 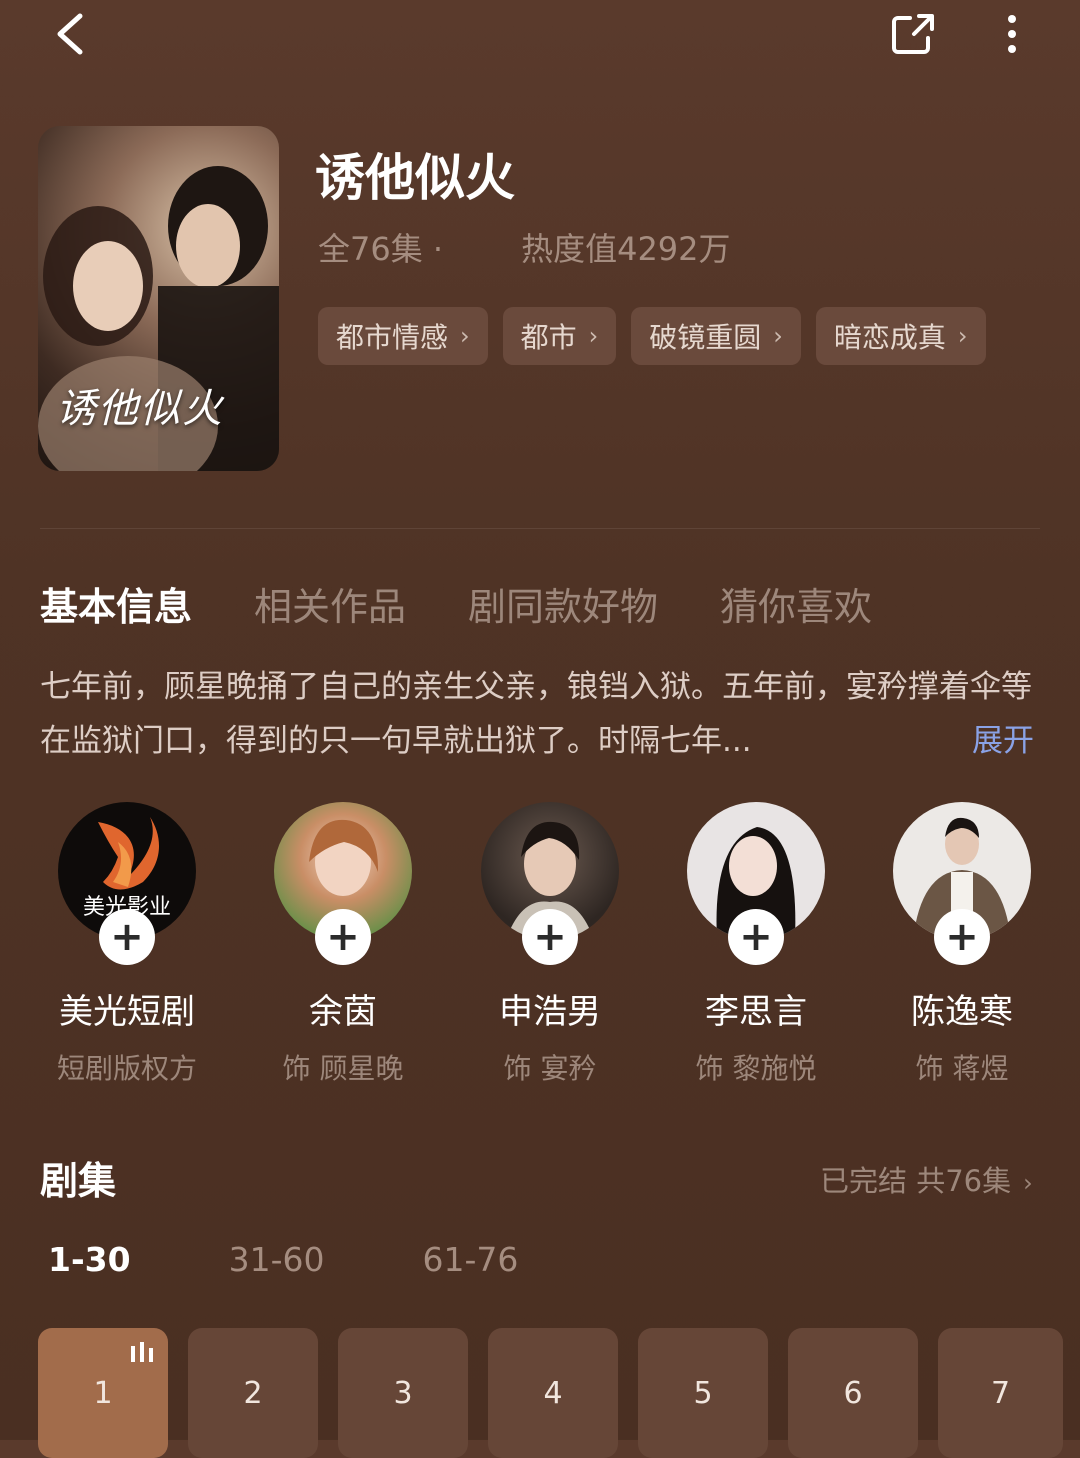 I want to click on episode-button: 7, so click(x=1000, y=1393).